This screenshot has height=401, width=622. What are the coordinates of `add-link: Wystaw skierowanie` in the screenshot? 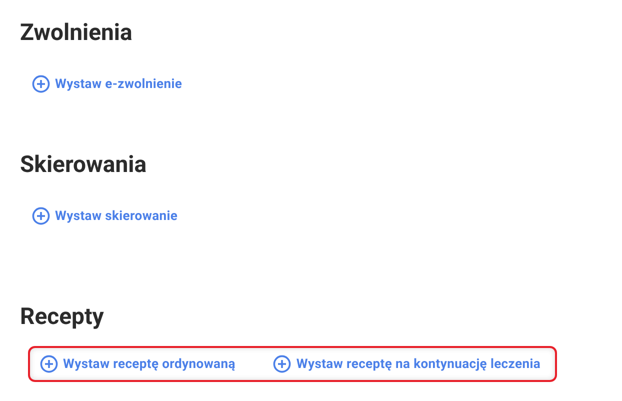 It's located at (105, 216).